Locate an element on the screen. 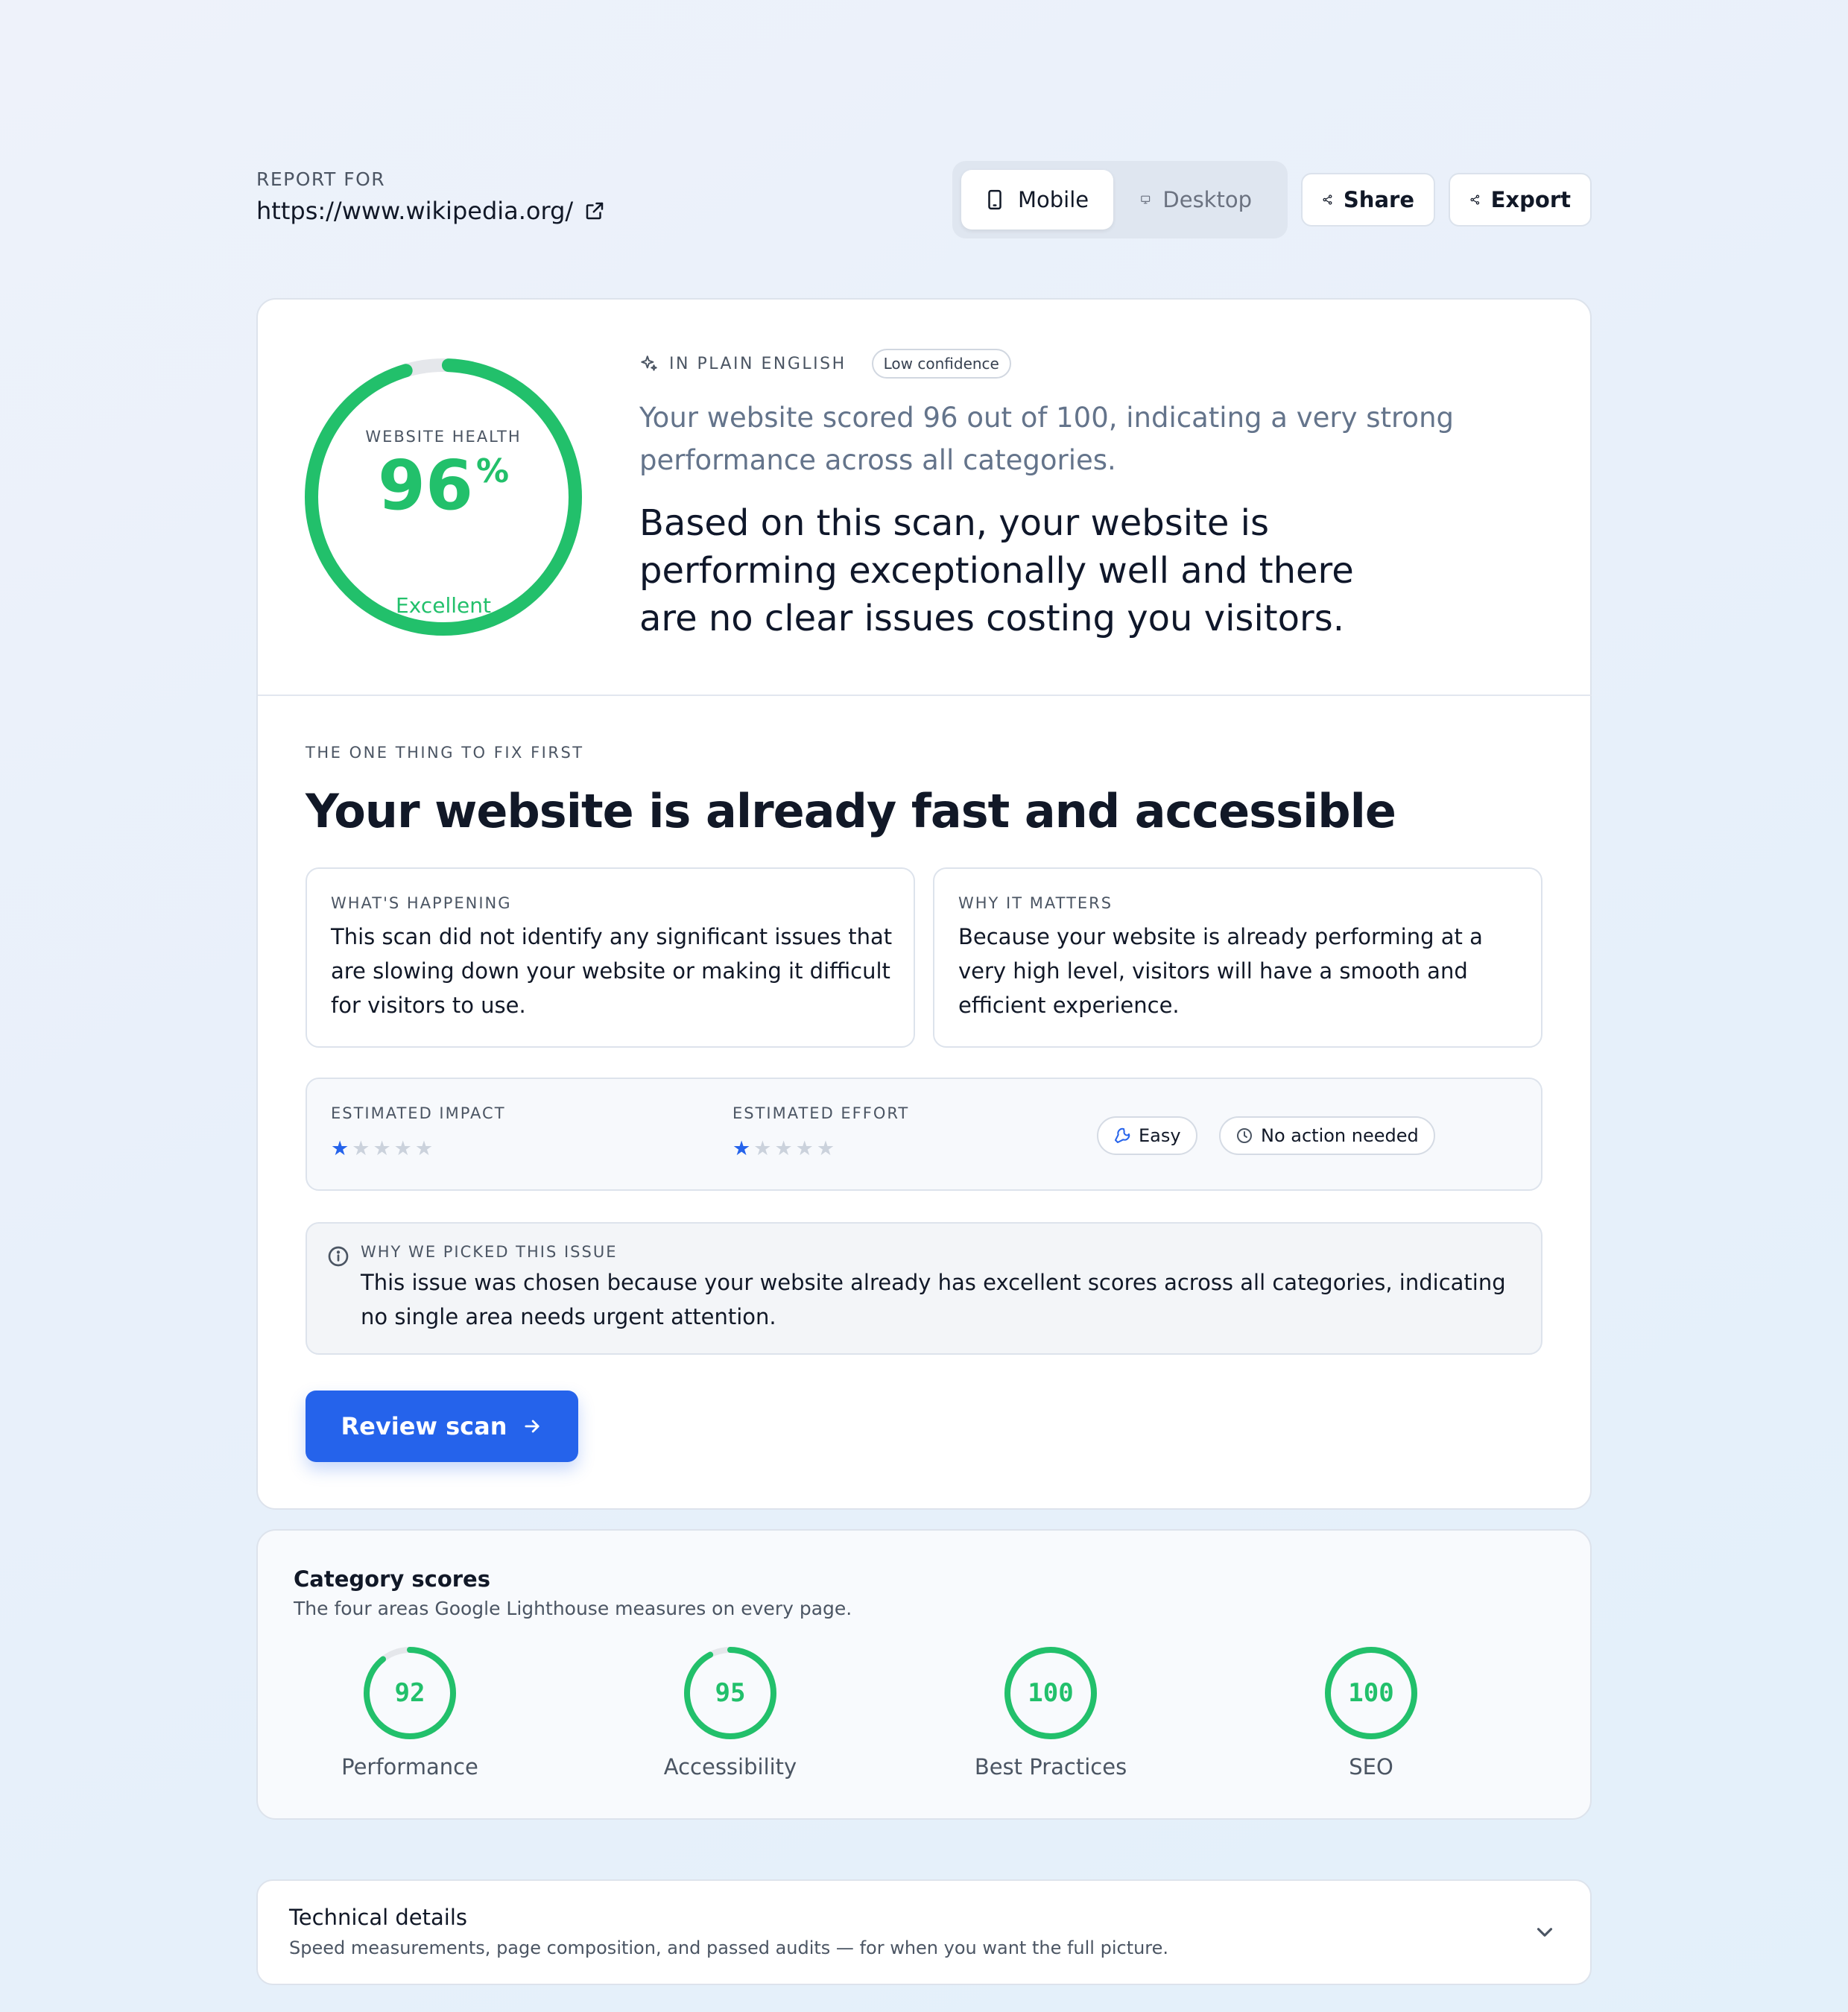 The height and width of the screenshot is (2012, 1848). technical-details-title: Technical details is located at coordinates (378, 1917).